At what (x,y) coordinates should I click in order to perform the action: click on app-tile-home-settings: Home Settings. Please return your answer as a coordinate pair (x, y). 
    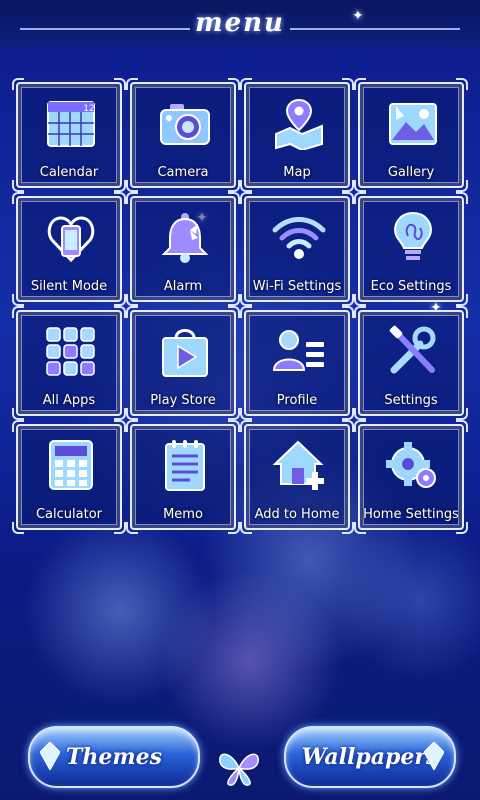
    Looking at the image, I should click on (411, 477).